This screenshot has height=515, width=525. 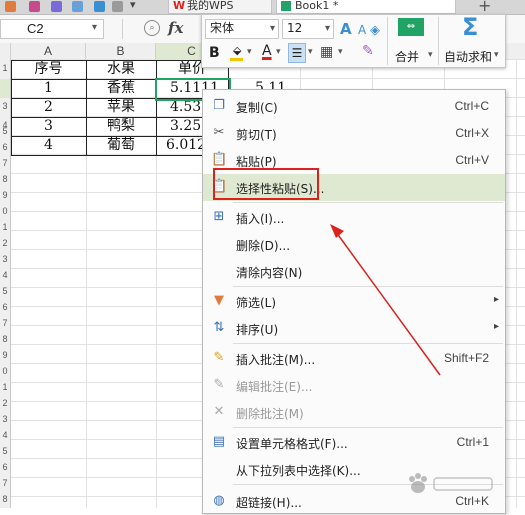 What do you see at coordinates (337, 231) in the screenshot?
I see `annotation-arrow-head` at bounding box center [337, 231].